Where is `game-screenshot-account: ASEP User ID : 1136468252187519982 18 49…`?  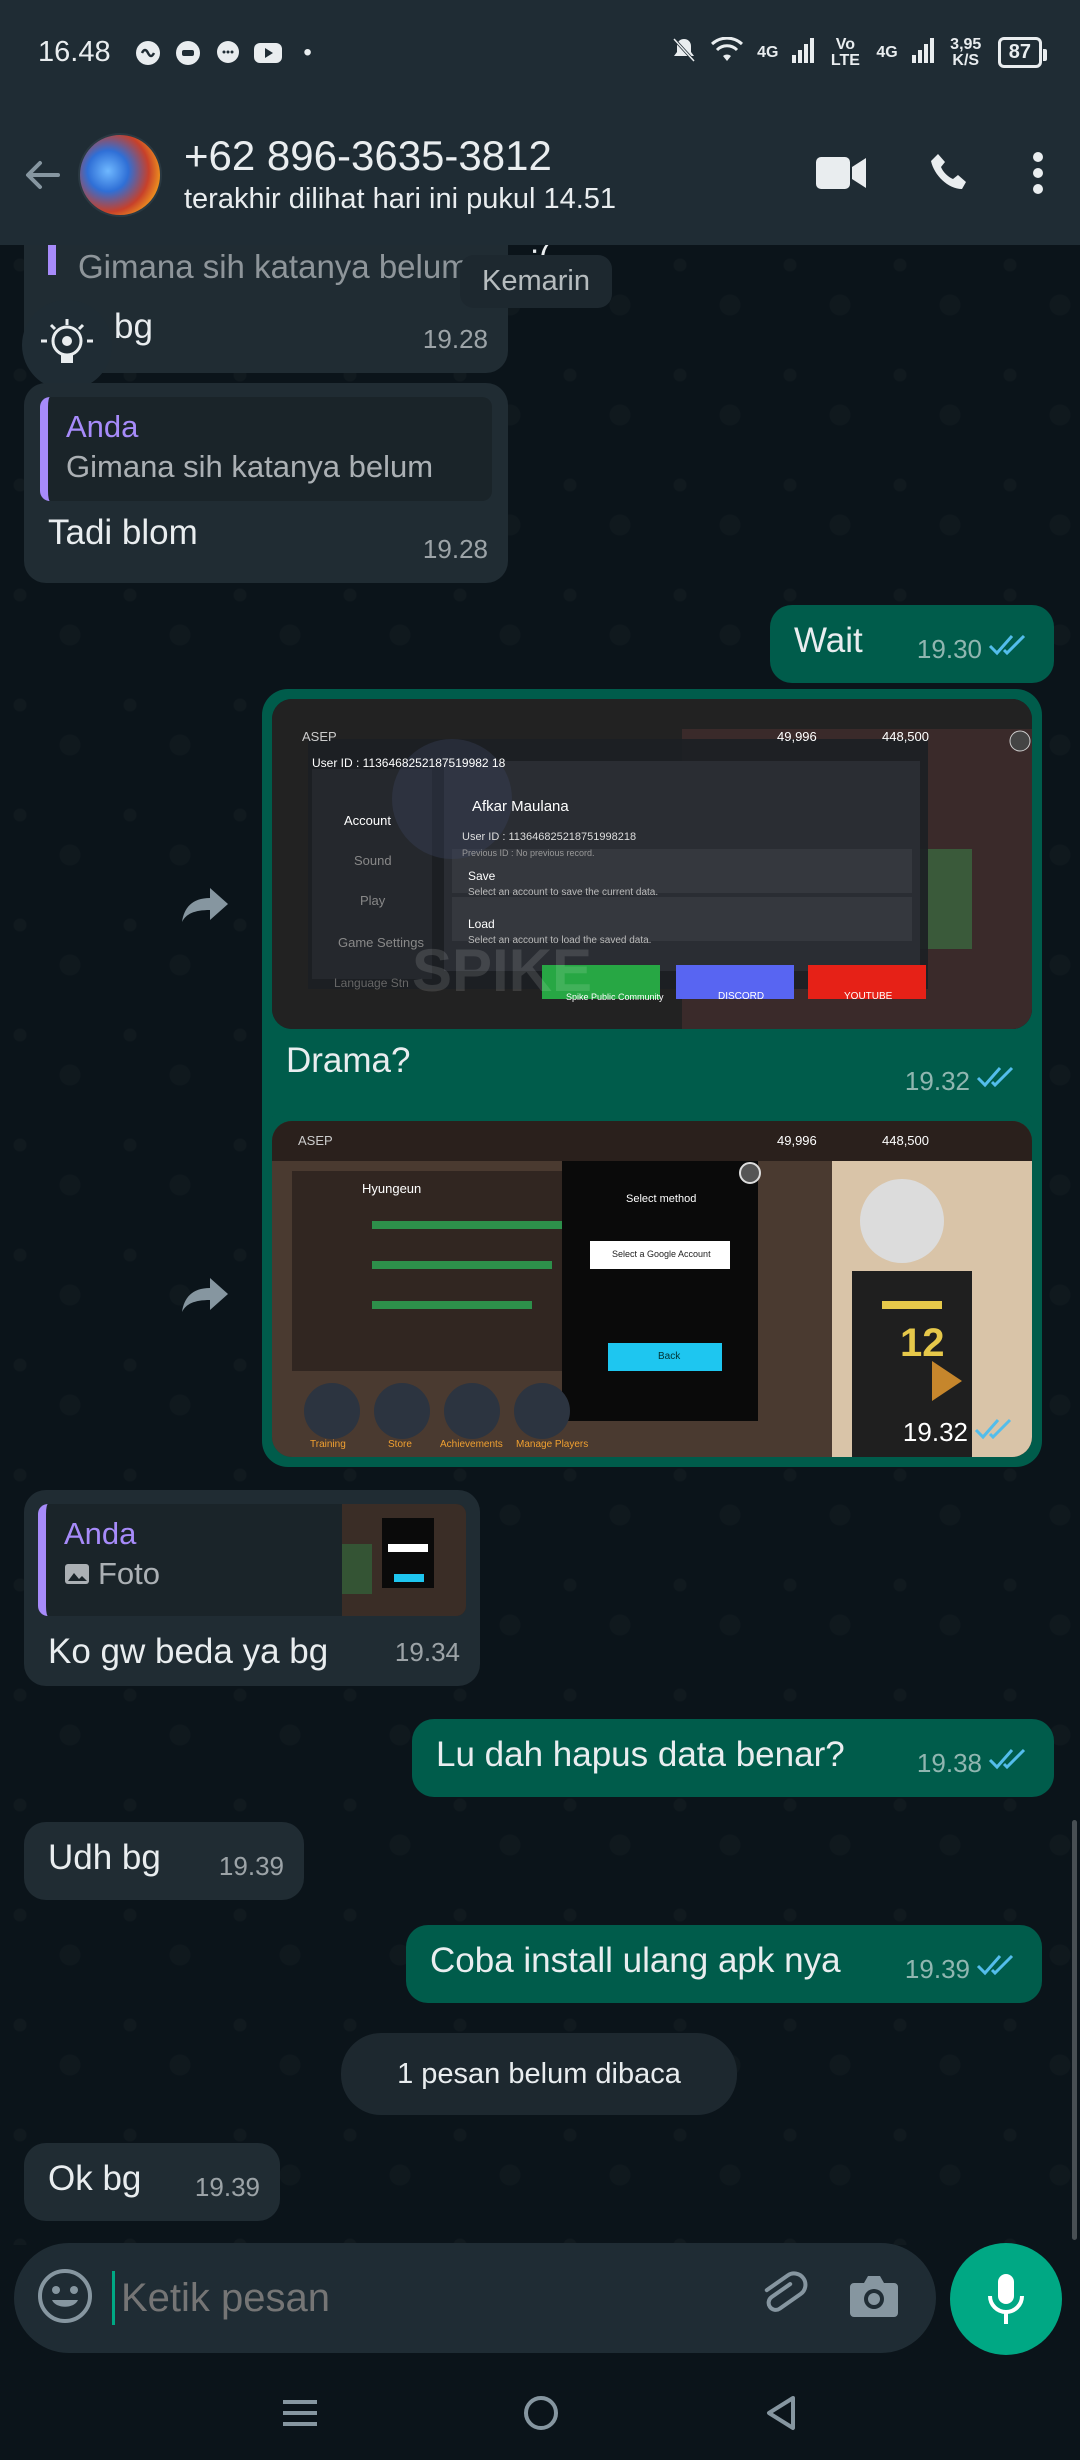 game-screenshot-account: ASEP User ID : 1136468252187519982 18 49… is located at coordinates (652, 864).